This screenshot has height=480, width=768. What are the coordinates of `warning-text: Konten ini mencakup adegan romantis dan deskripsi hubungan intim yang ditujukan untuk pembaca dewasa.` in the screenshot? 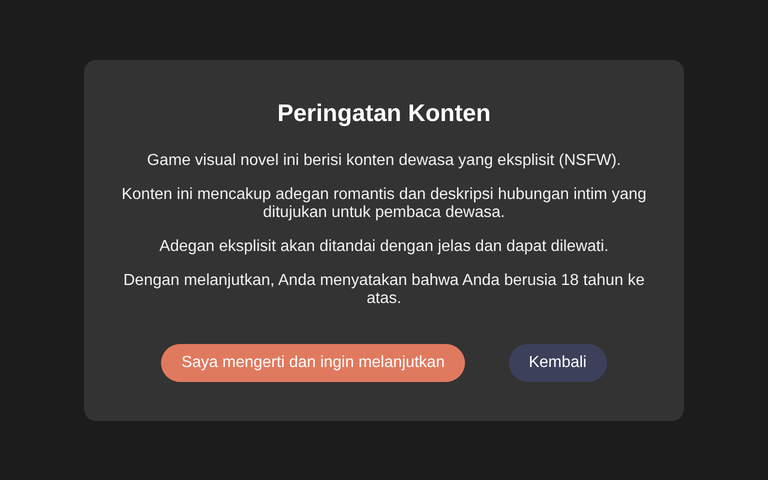 It's located at (384, 204).